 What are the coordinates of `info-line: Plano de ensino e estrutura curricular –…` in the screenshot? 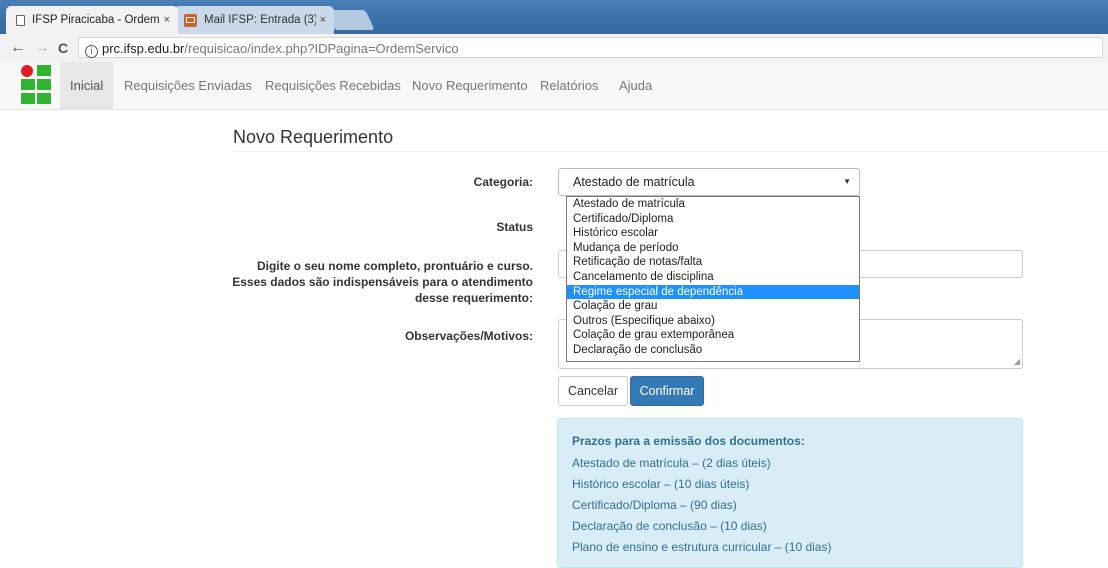 It's located at (702, 547).